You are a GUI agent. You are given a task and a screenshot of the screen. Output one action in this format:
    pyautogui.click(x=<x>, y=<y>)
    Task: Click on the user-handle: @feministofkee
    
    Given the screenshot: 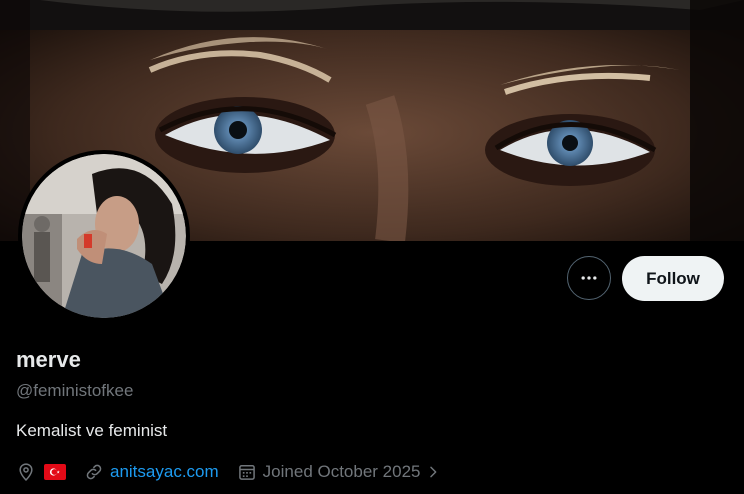 What is the action you would take?
    pyautogui.click(x=75, y=390)
    